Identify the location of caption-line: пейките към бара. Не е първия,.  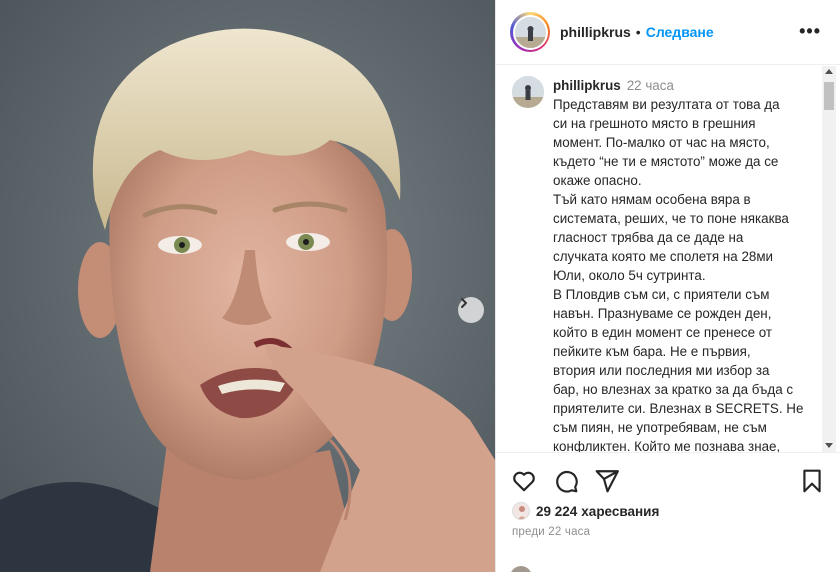
(652, 351).